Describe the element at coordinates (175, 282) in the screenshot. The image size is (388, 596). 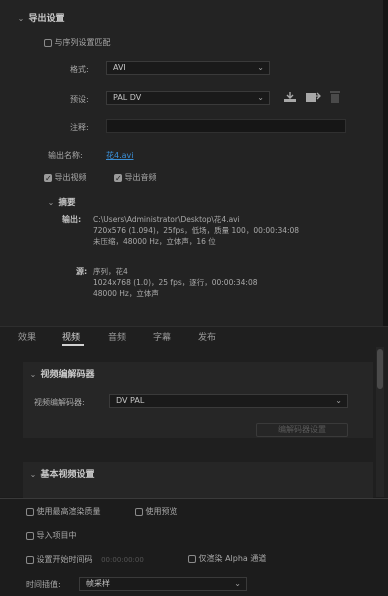
I see `source-line: 1024x768 (1.0)，25 fps，逐行，00:00:34:08` at that location.